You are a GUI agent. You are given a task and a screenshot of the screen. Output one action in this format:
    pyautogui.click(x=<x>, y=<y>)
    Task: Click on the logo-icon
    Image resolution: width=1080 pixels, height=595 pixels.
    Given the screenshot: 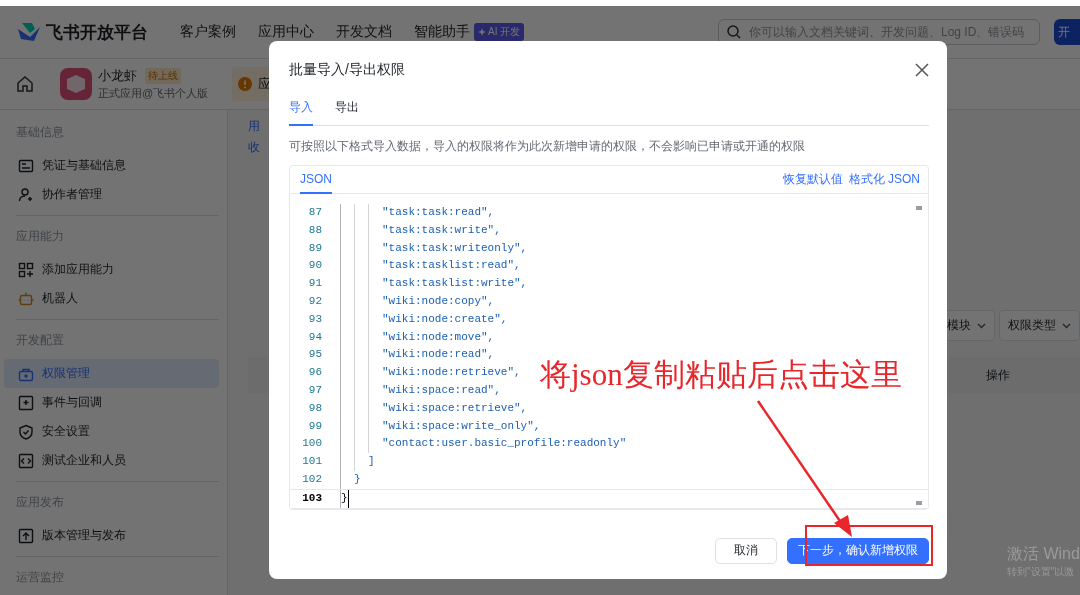 What is the action you would take?
    pyautogui.click(x=29, y=32)
    